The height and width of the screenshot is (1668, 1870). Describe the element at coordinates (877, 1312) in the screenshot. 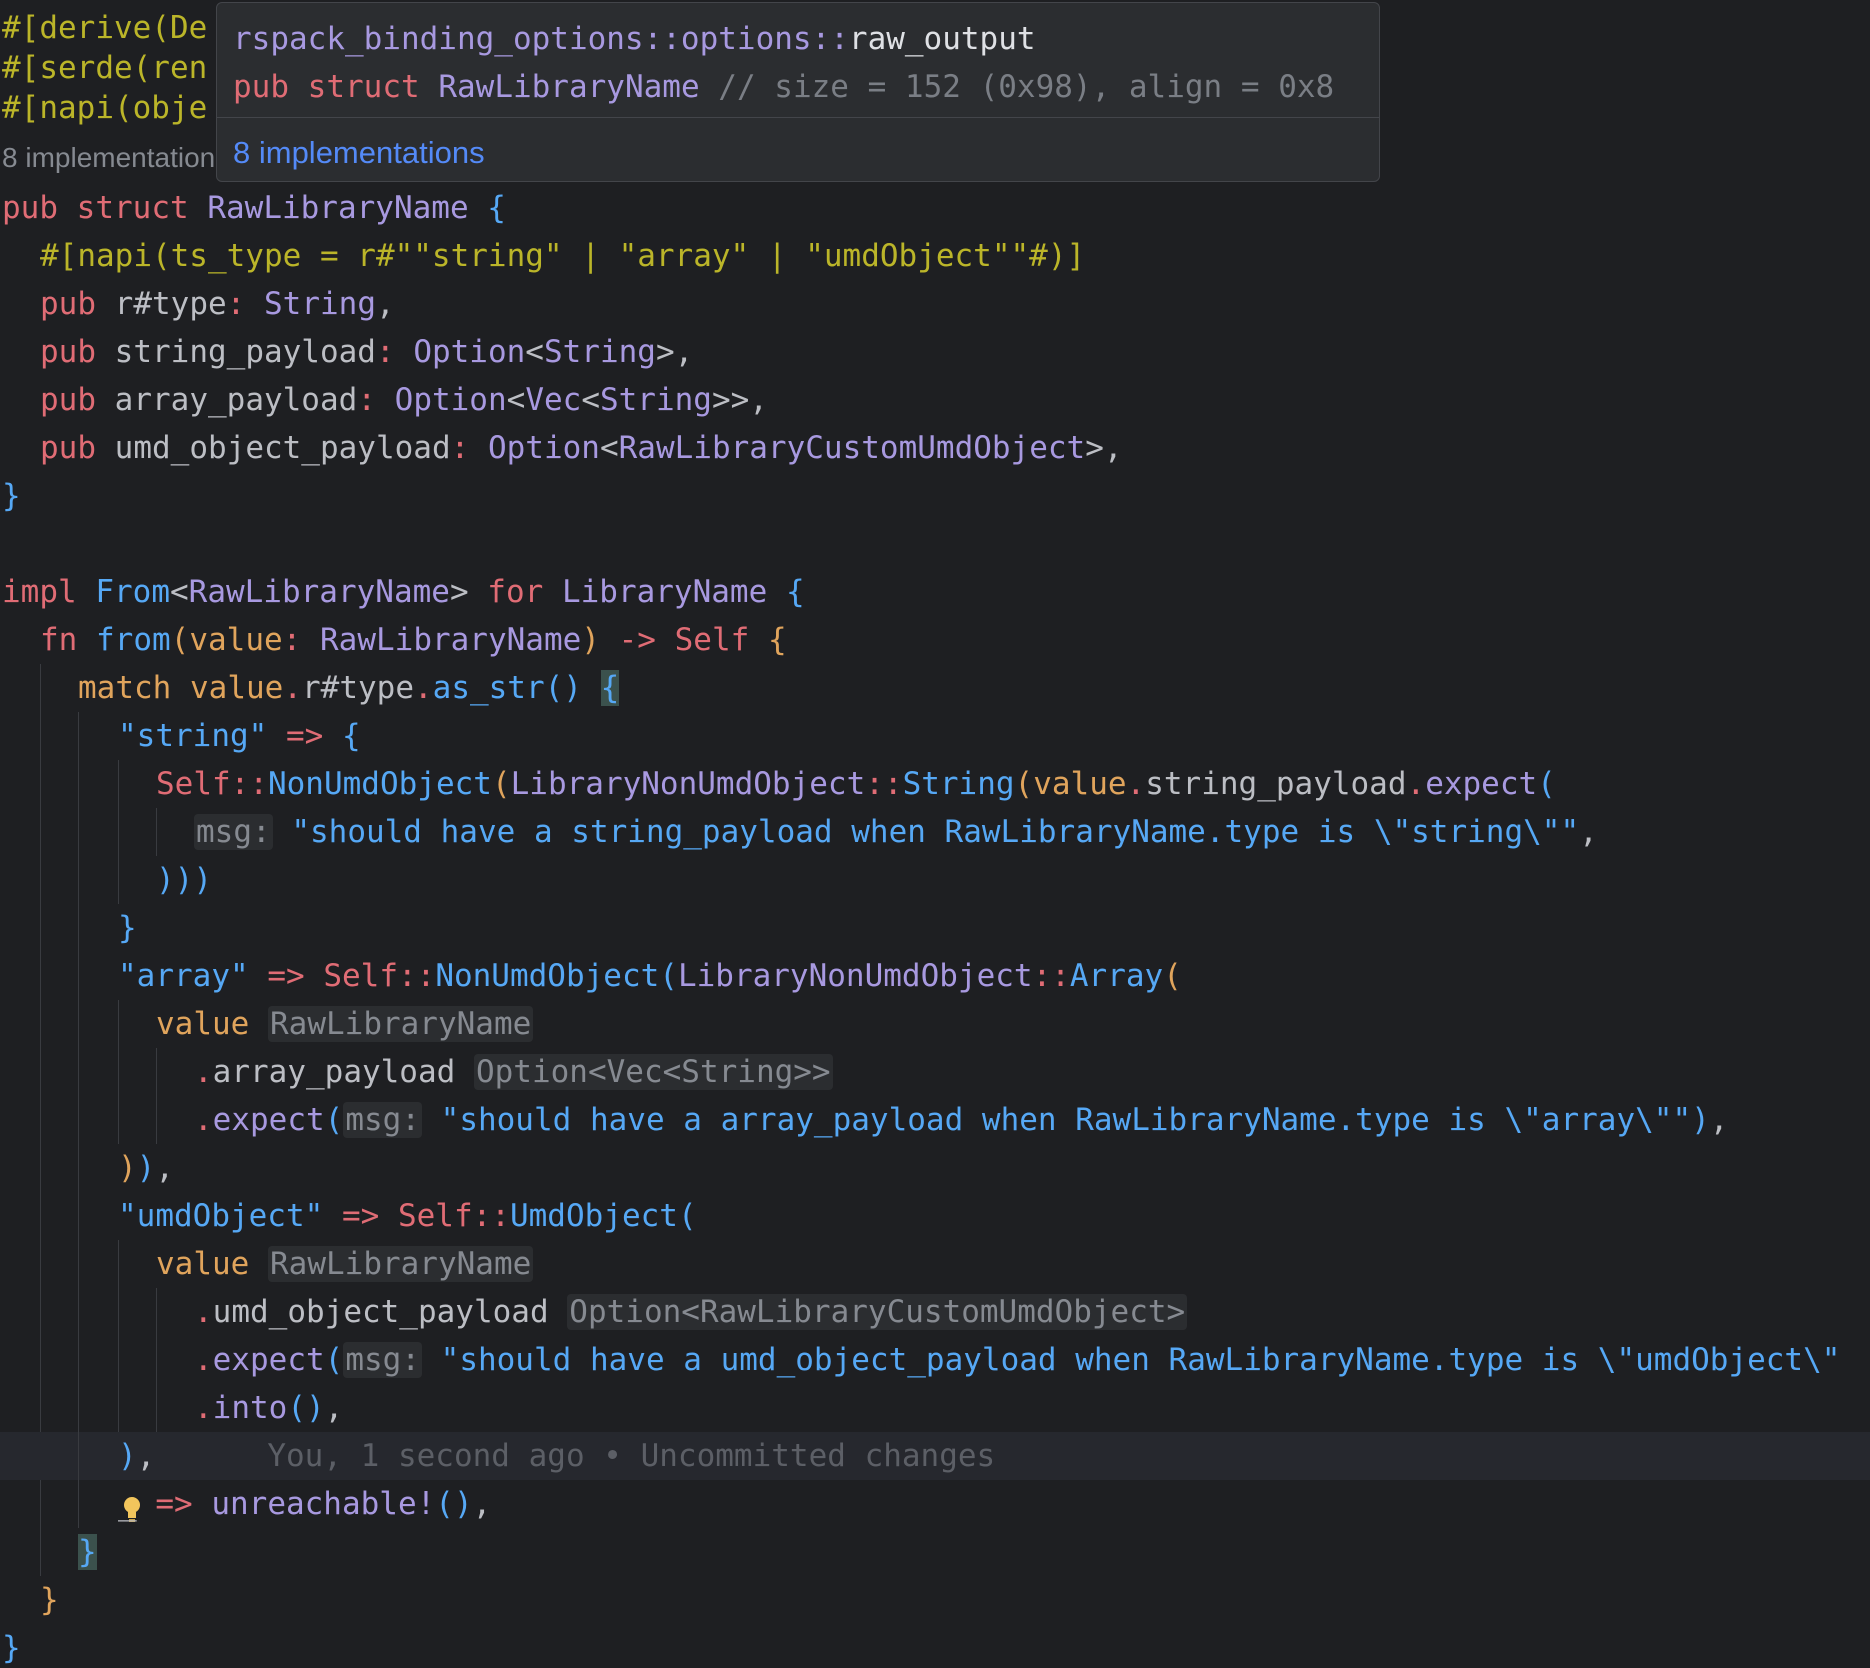

I see `type-hint: Option<RawLibraryCustomUmdObject>` at that location.